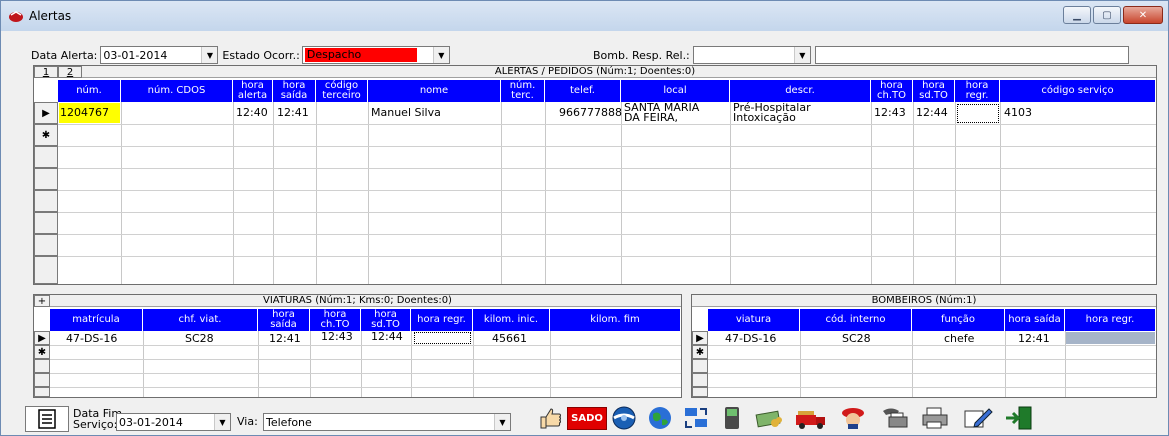 This screenshot has height=436, width=1169. Describe the element at coordinates (935, 418) in the screenshot. I see `printer-icon` at that location.